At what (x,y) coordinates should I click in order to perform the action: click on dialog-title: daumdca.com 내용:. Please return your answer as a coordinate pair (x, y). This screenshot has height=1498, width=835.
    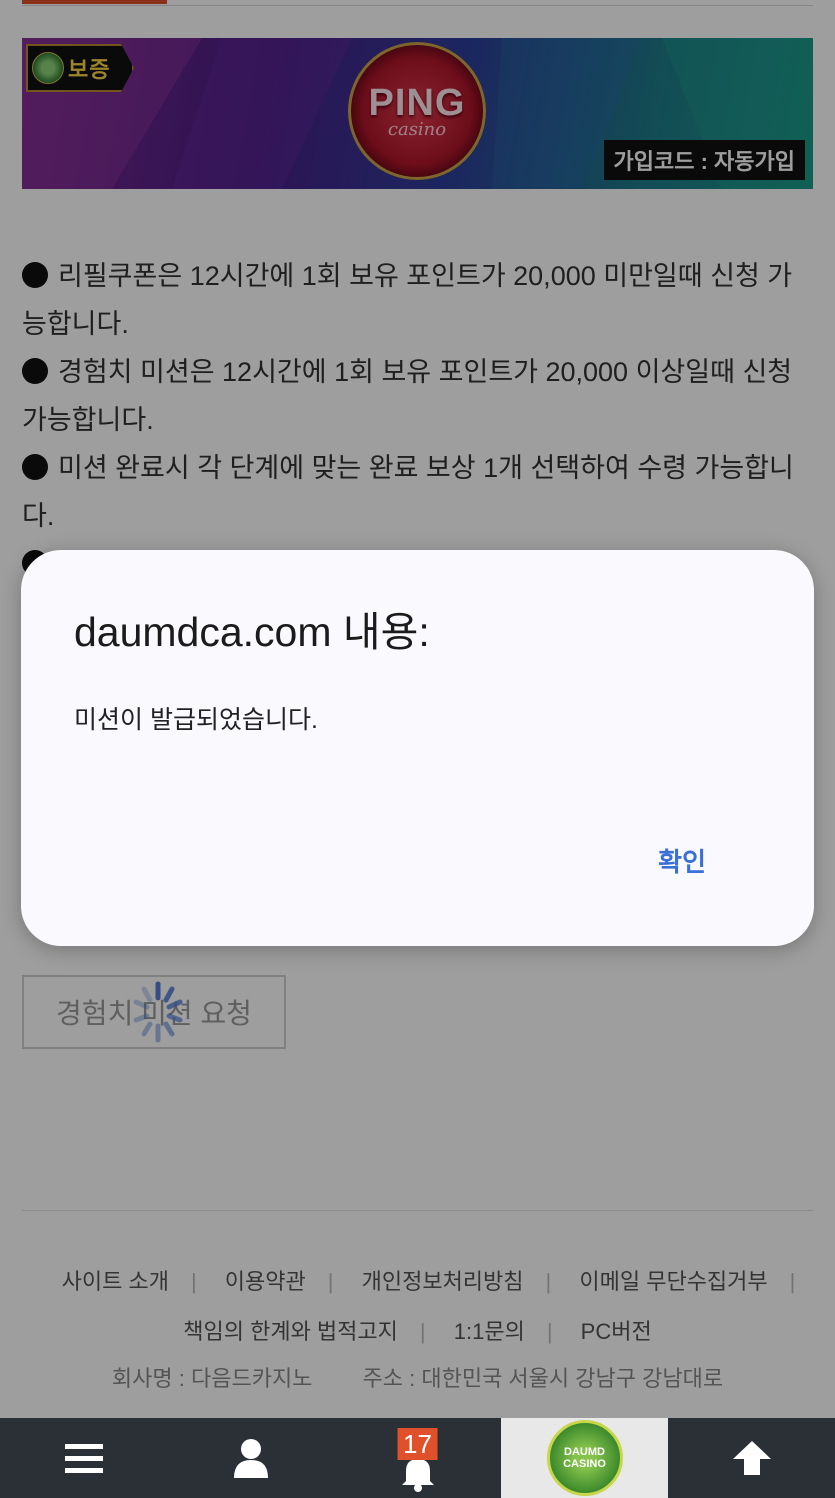
    Looking at the image, I should click on (252, 632).